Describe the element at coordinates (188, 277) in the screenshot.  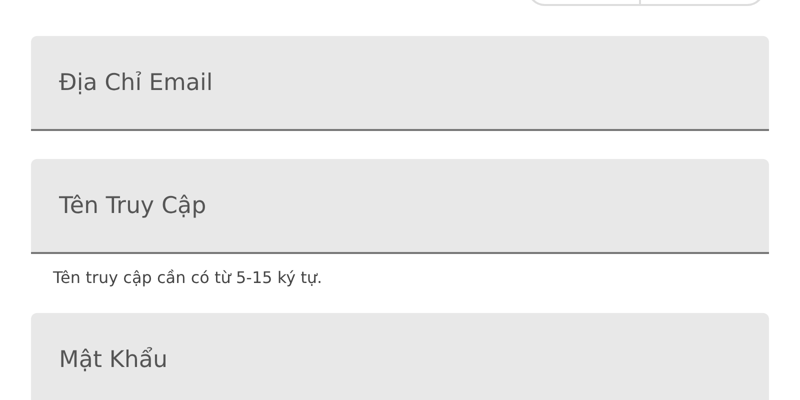
I see `hint-text: Tên truy cập cần có từ 5-15 ký tự.` at that location.